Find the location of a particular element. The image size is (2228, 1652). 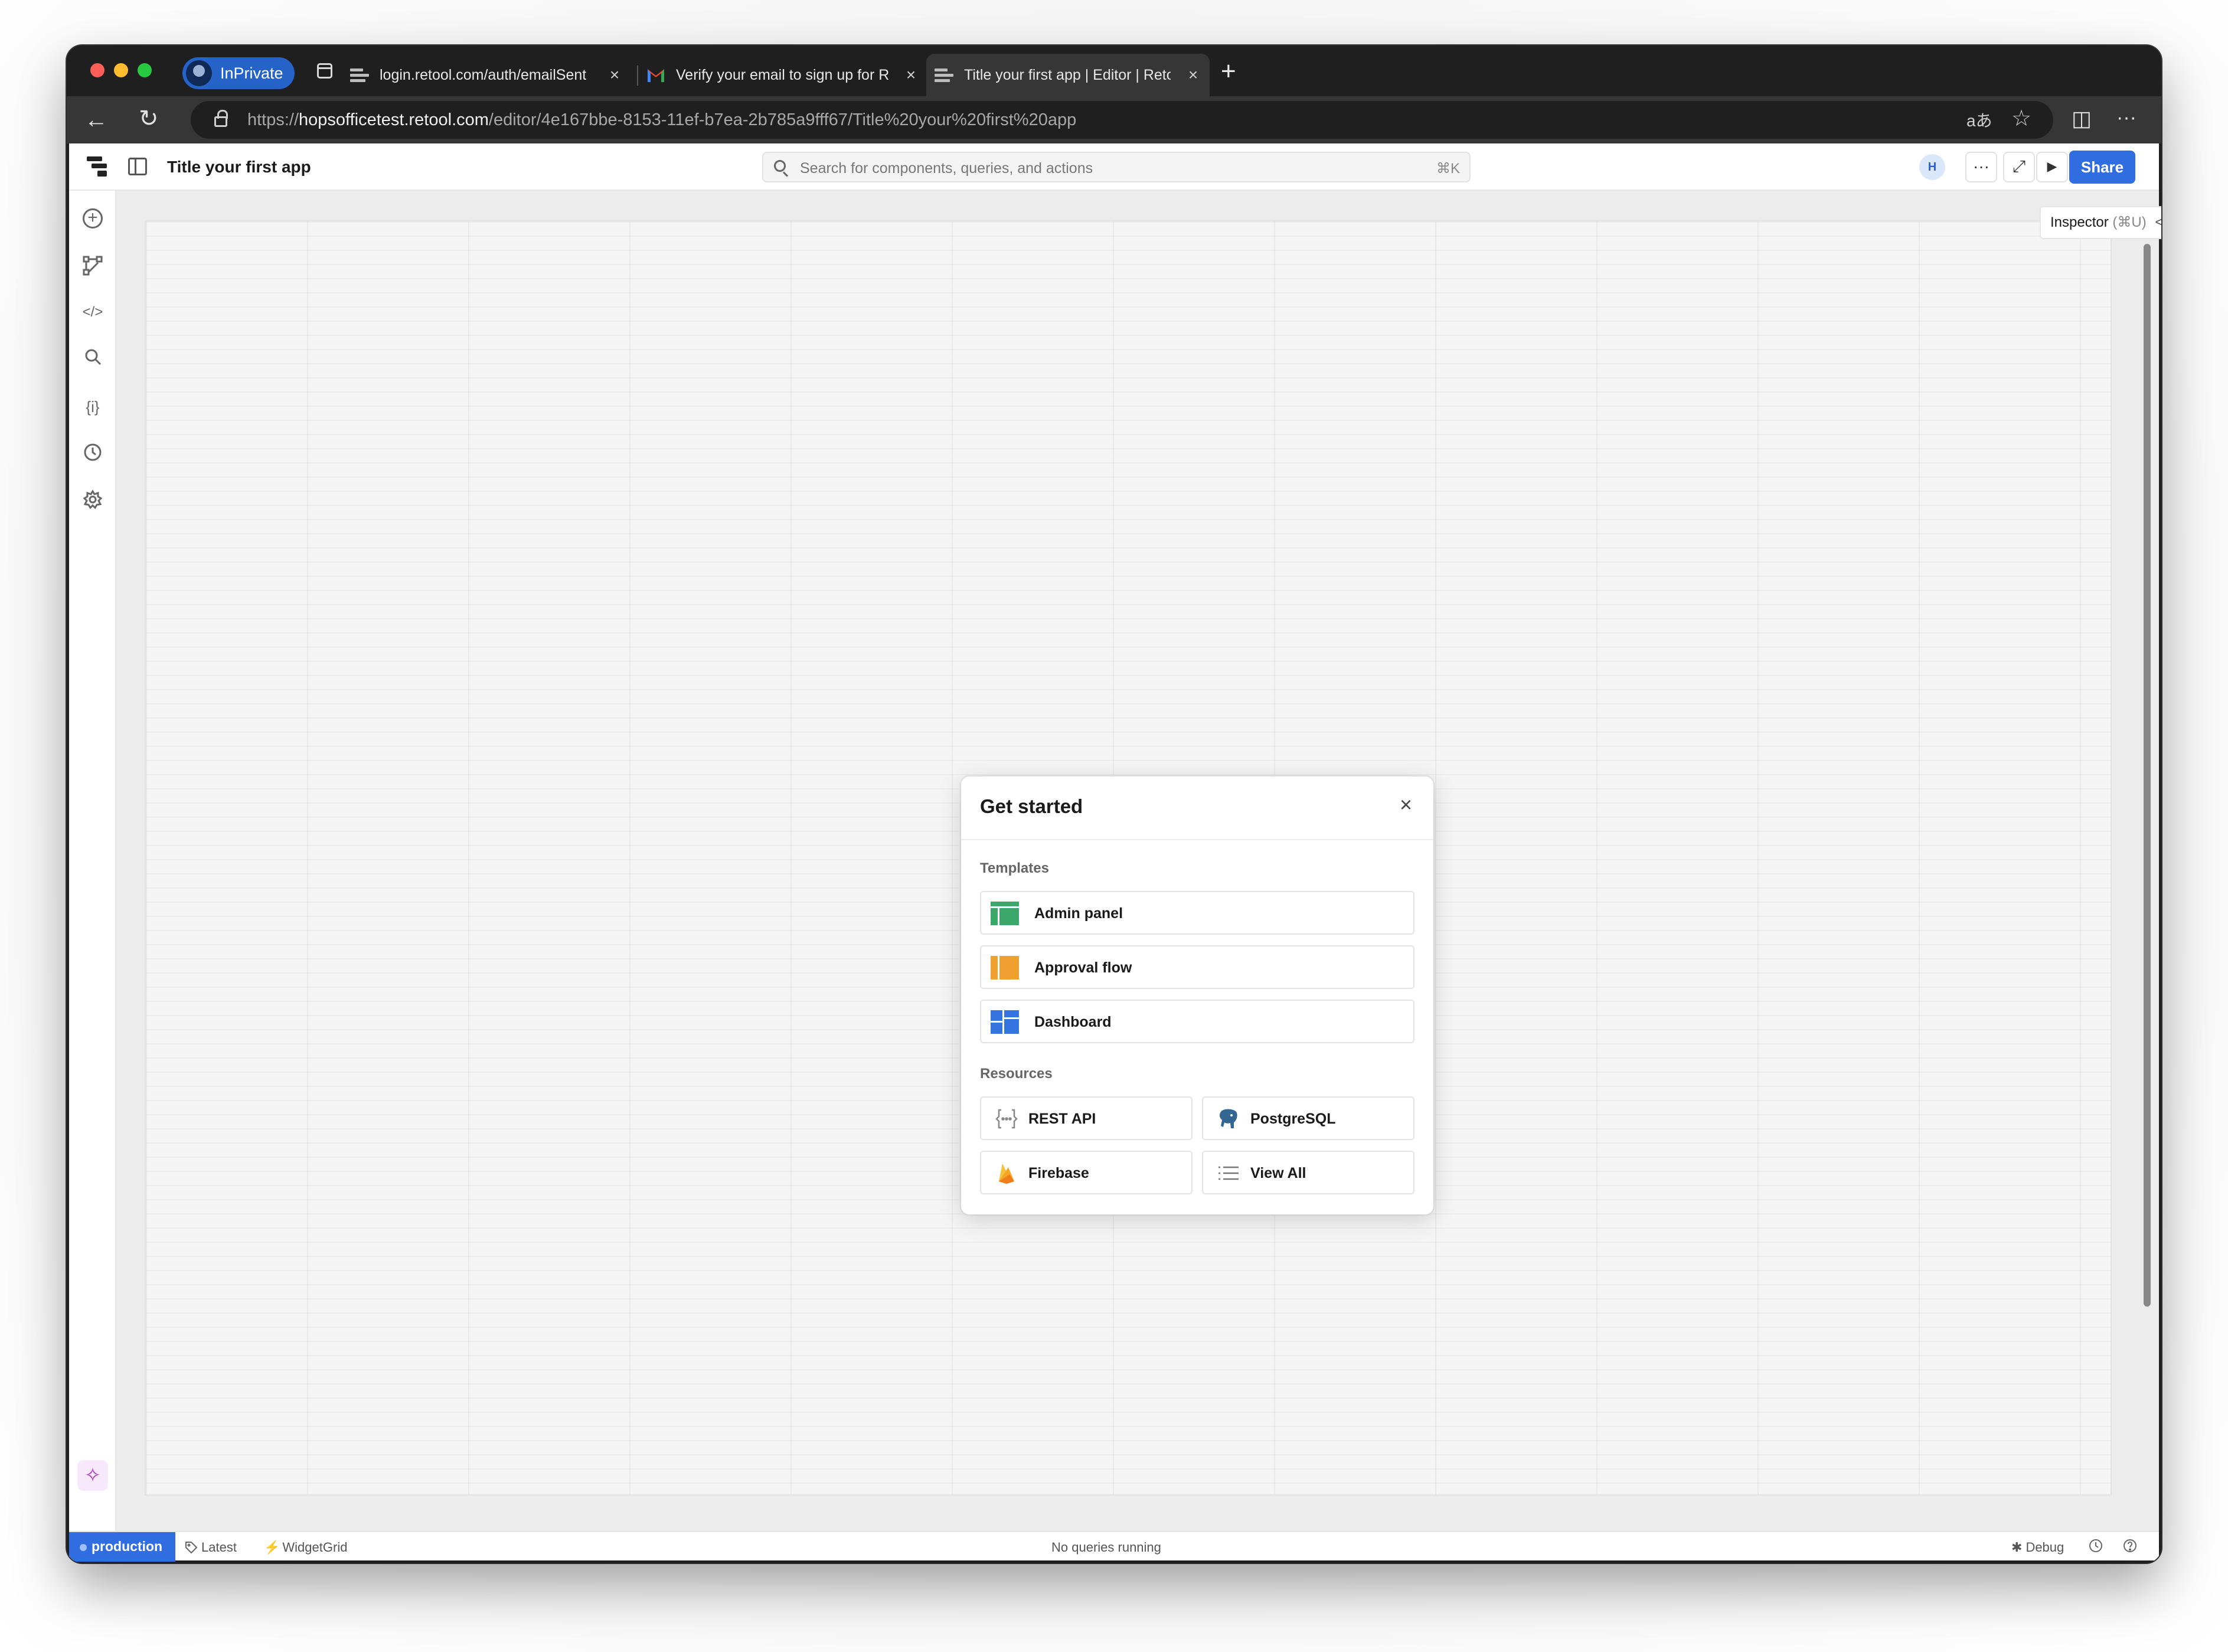

close-icon: × is located at coordinates (1406, 804).